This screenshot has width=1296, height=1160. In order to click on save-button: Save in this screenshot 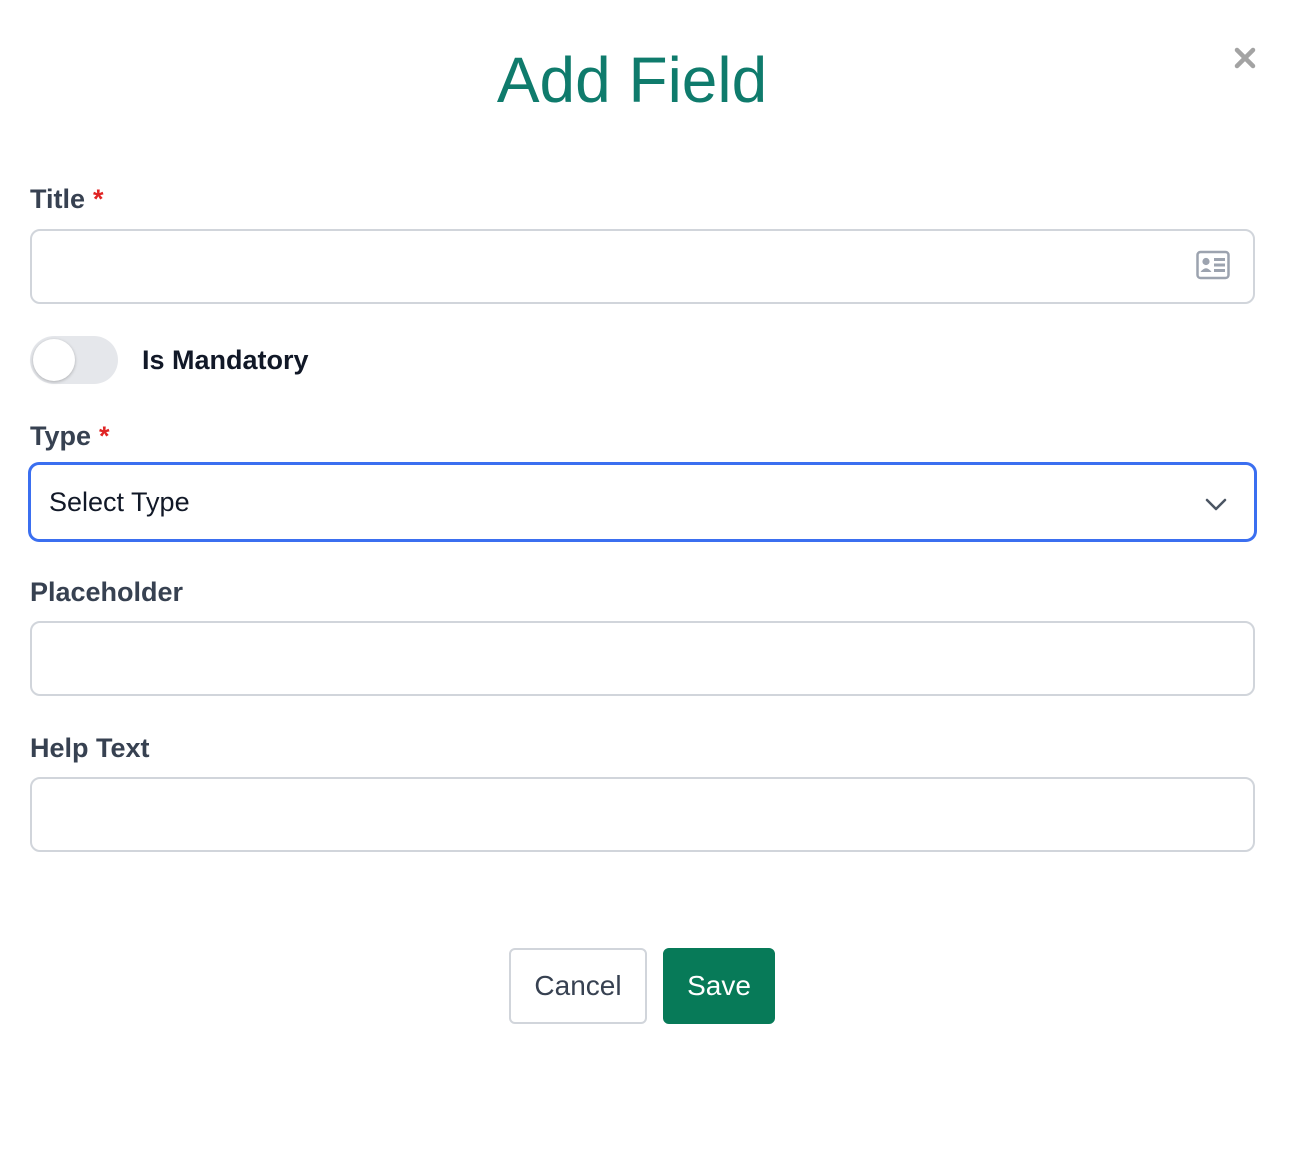, I will do `click(719, 986)`.